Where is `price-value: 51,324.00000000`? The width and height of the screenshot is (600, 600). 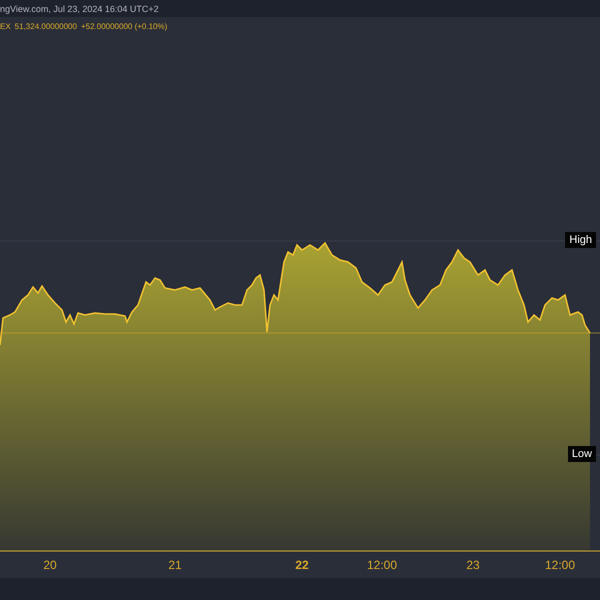
price-value: 51,324.00000000 is located at coordinates (45, 26).